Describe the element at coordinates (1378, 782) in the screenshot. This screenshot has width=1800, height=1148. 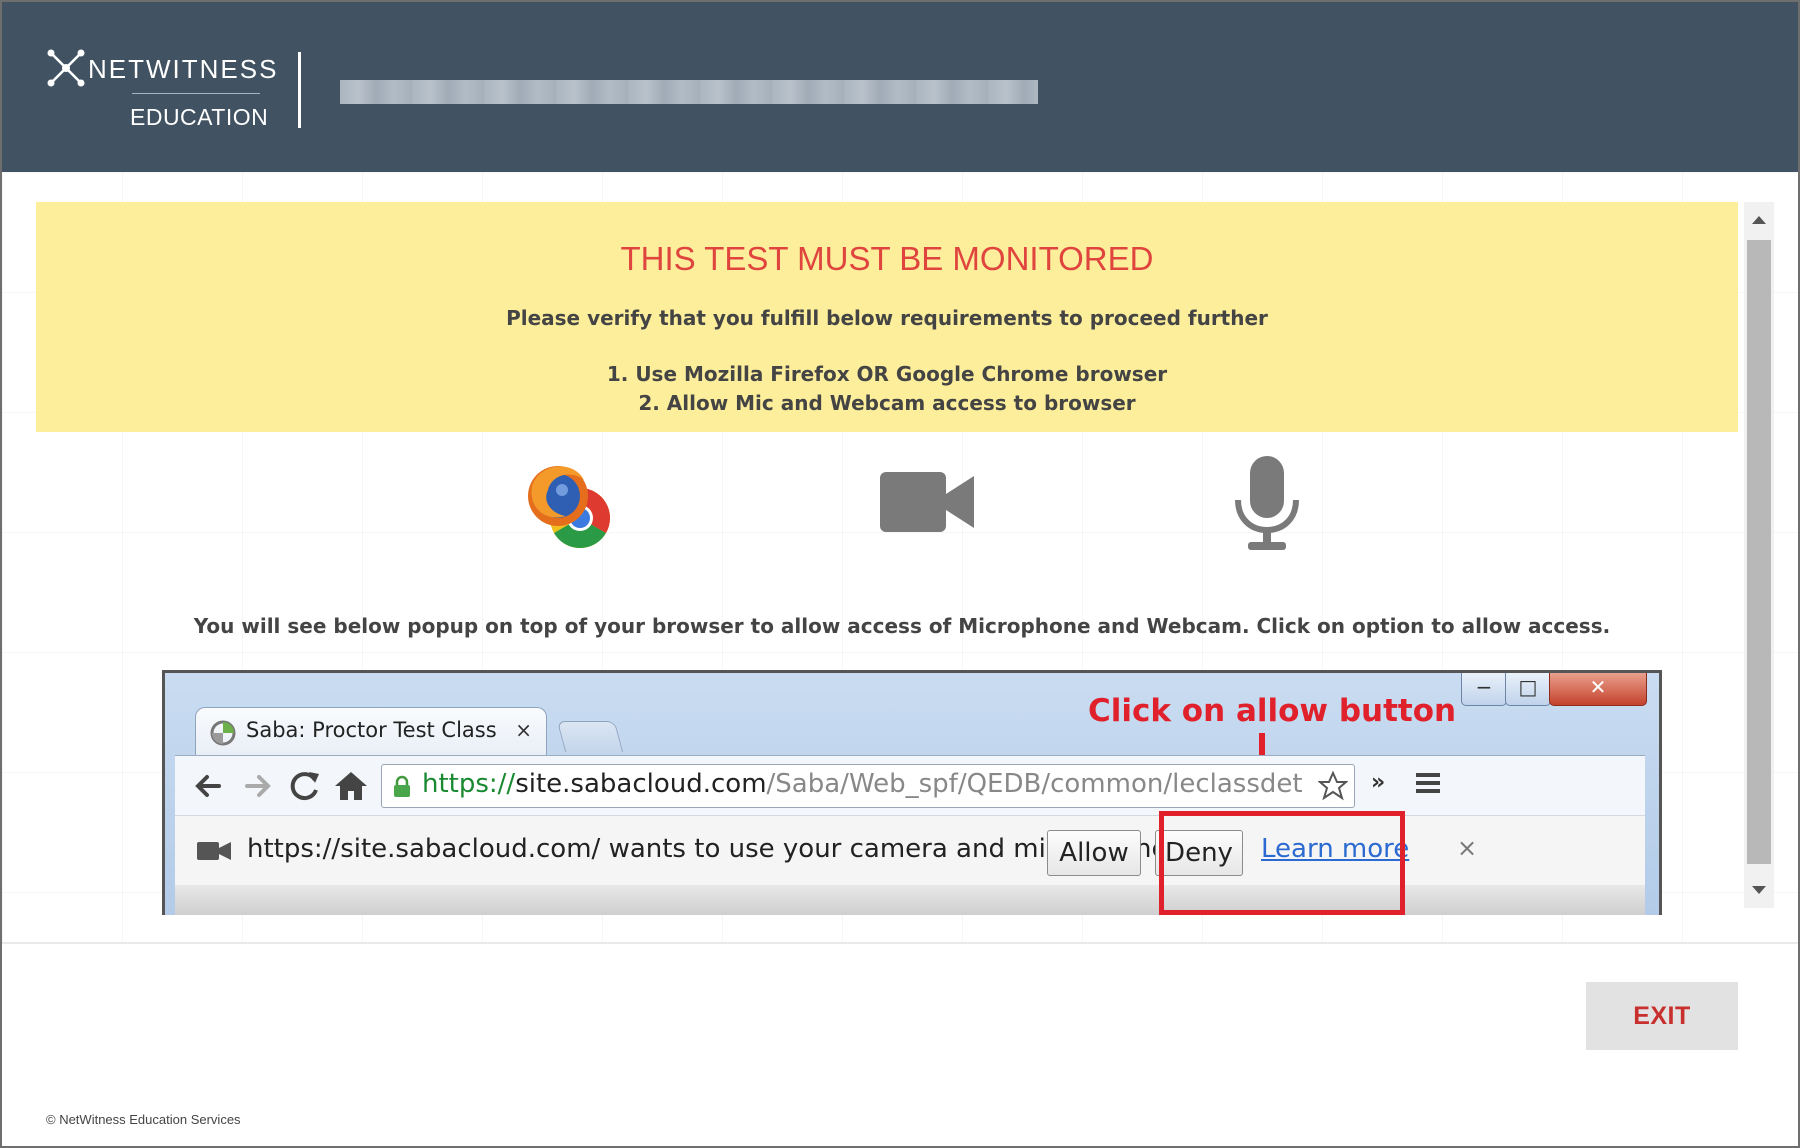
I see `extensions-overflow-icon: »` at that location.